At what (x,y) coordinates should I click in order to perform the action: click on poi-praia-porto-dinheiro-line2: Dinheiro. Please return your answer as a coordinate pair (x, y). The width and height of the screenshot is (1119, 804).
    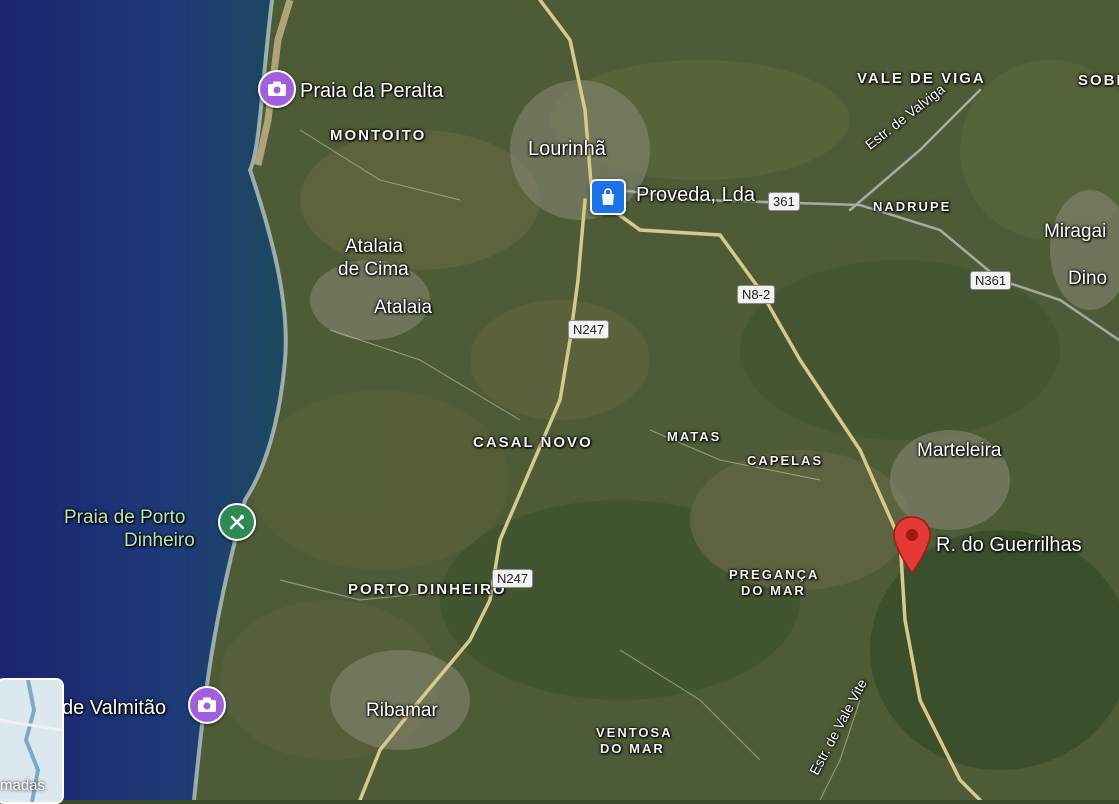
    Looking at the image, I should click on (159, 541).